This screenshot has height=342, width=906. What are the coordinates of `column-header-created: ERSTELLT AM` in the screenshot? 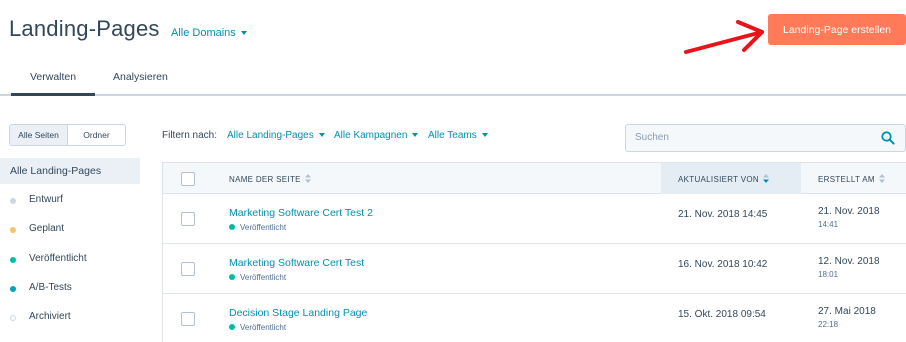 It's located at (851, 179).